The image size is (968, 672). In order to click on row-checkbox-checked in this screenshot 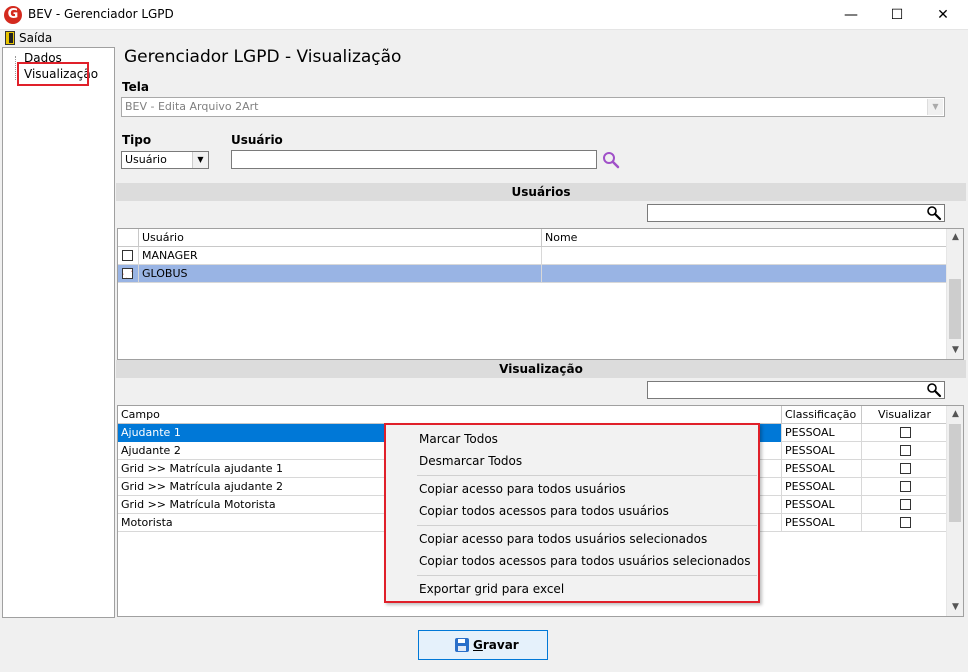, I will do `click(127, 273)`.